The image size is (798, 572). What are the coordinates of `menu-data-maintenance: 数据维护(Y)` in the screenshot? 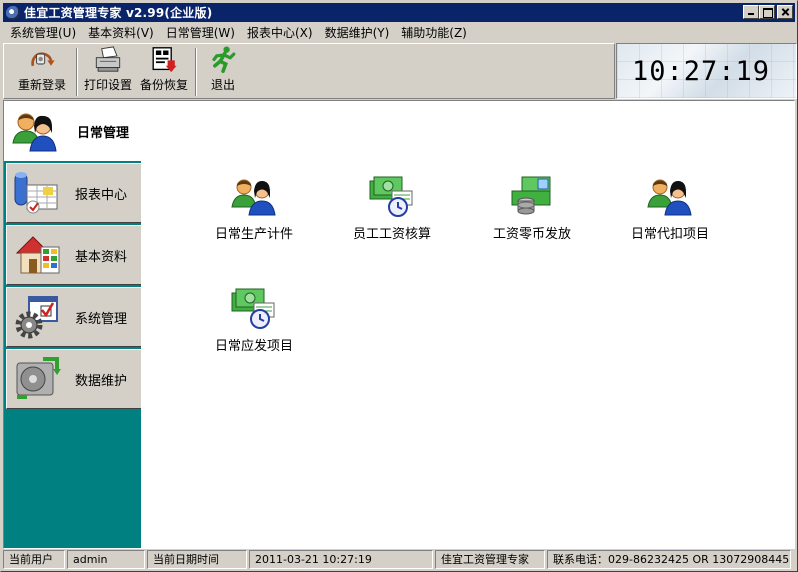 It's located at (357, 33).